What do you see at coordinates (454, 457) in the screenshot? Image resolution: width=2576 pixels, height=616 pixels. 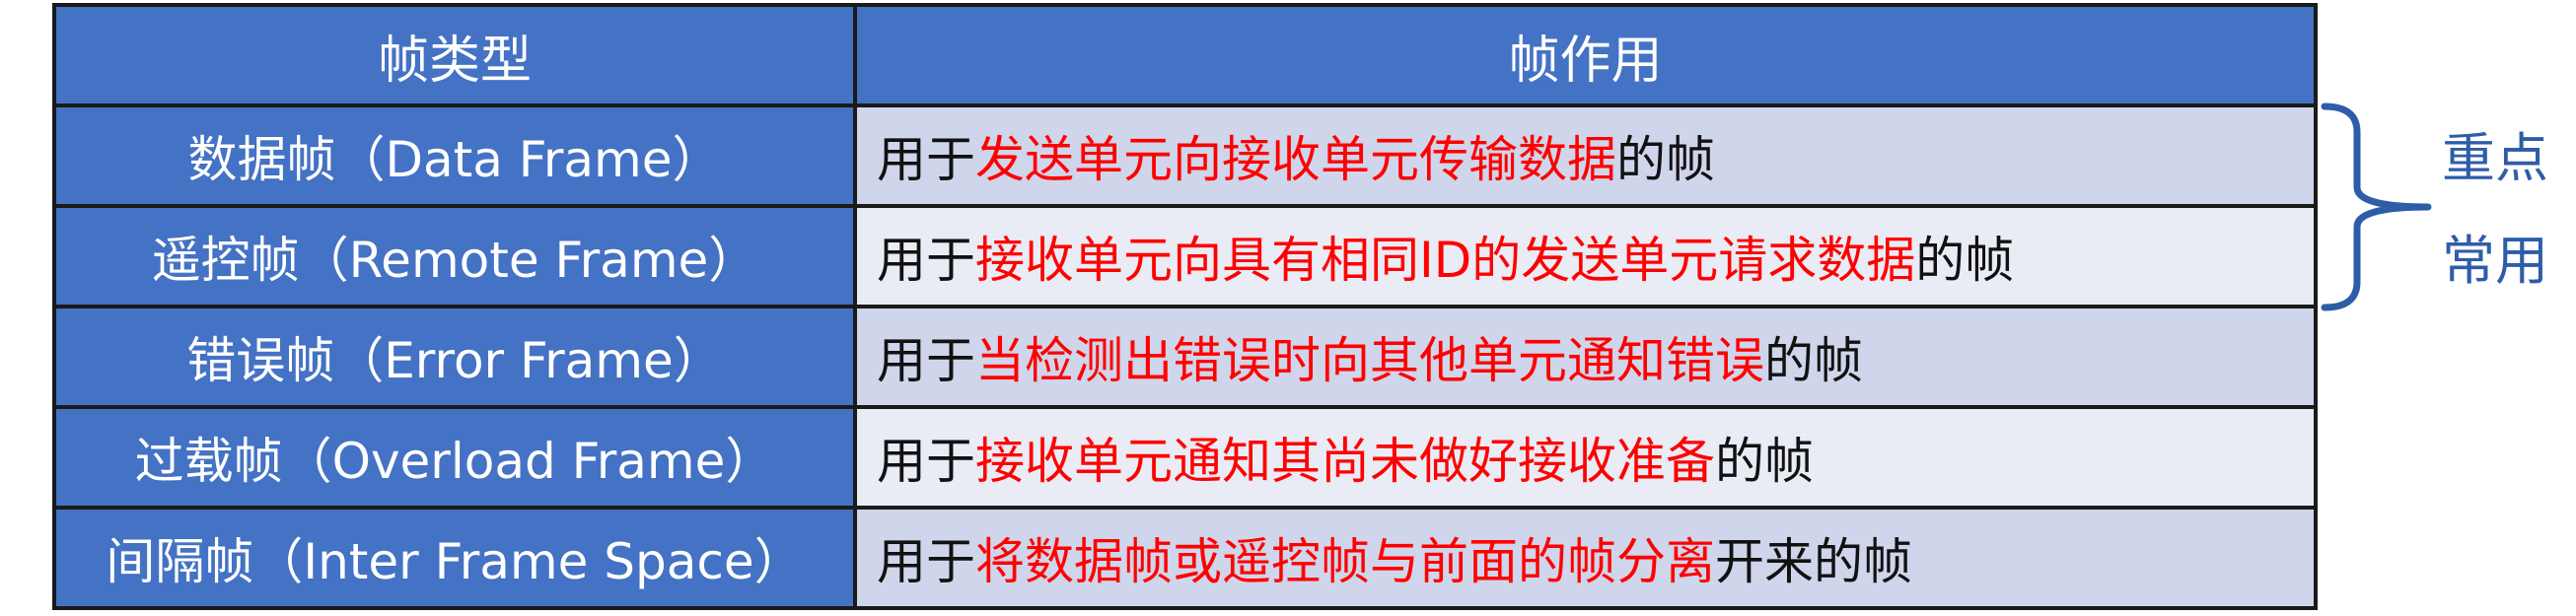 I see `frame-type-cell: 过载帧（Overload Frame）` at bounding box center [454, 457].